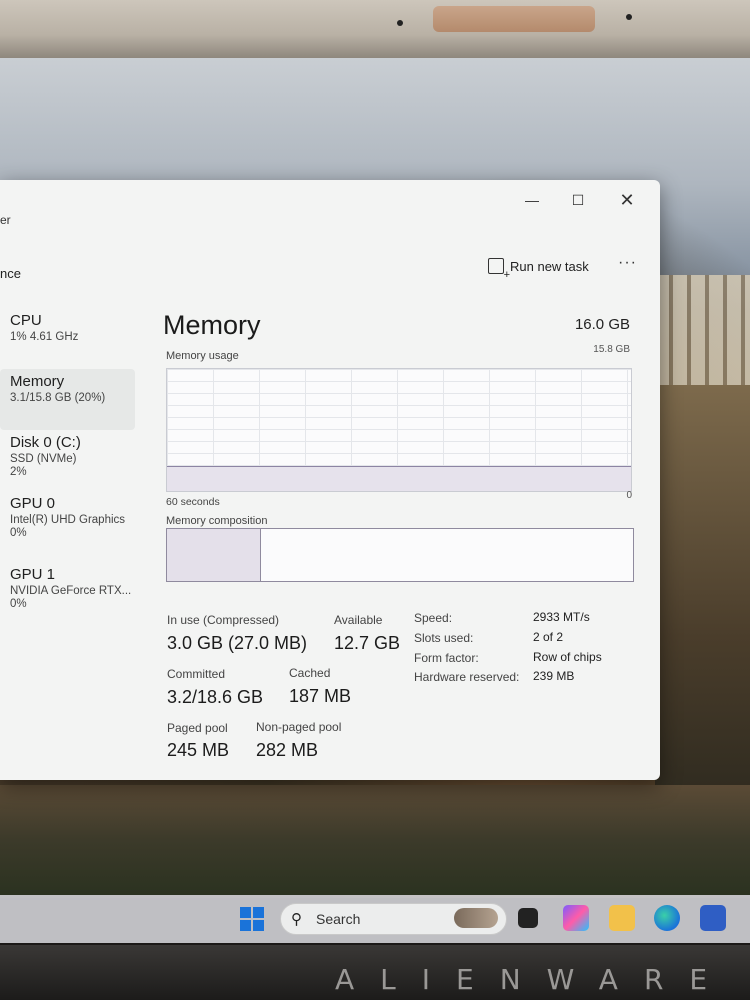 The image size is (750, 1000). What do you see at coordinates (223, 620) in the screenshot?
I see `in-use-label: In use (Compressed)` at bounding box center [223, 620].